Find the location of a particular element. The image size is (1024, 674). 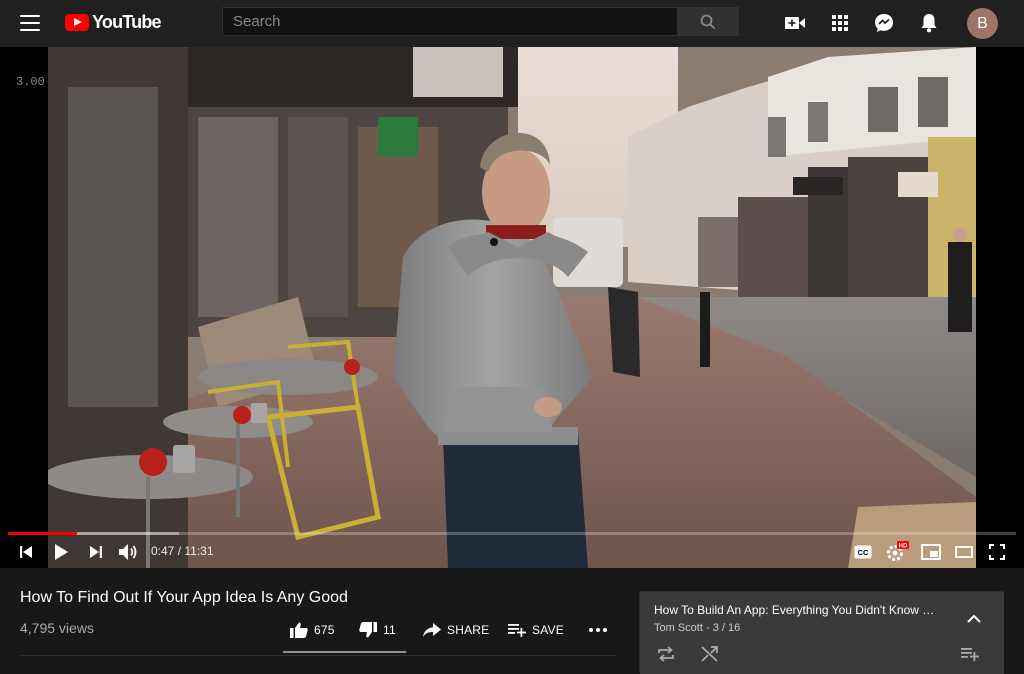

duration: 11:31 is located at coordinates (199, 551).